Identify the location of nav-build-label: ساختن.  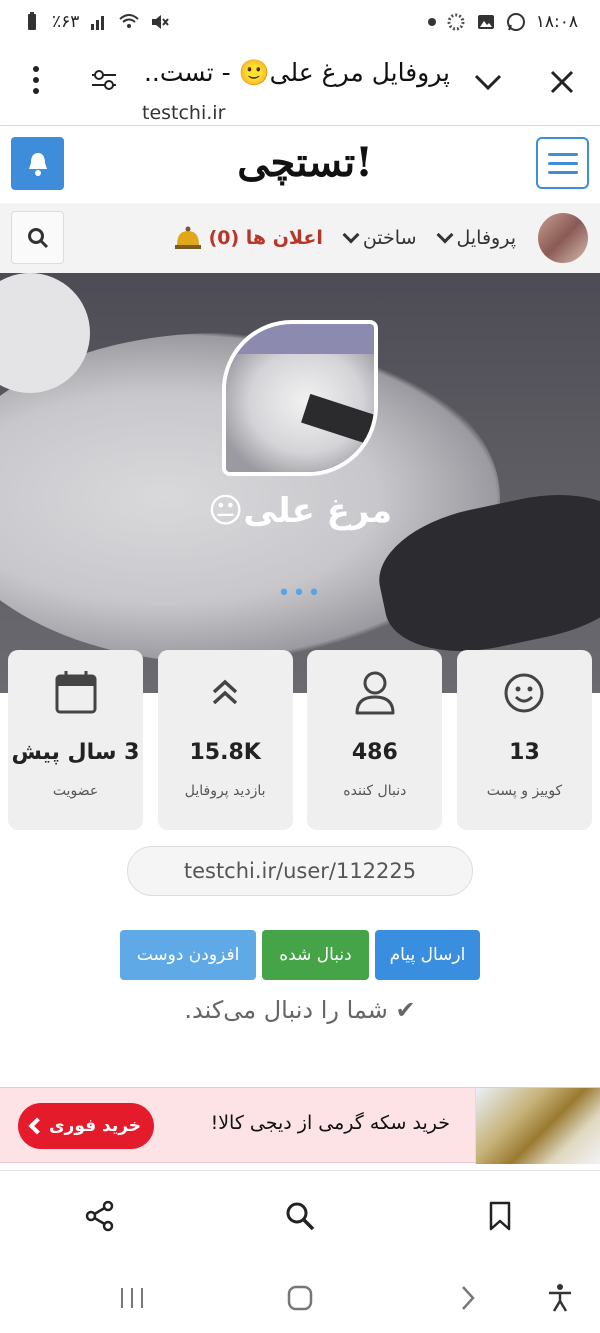
(389, 238).